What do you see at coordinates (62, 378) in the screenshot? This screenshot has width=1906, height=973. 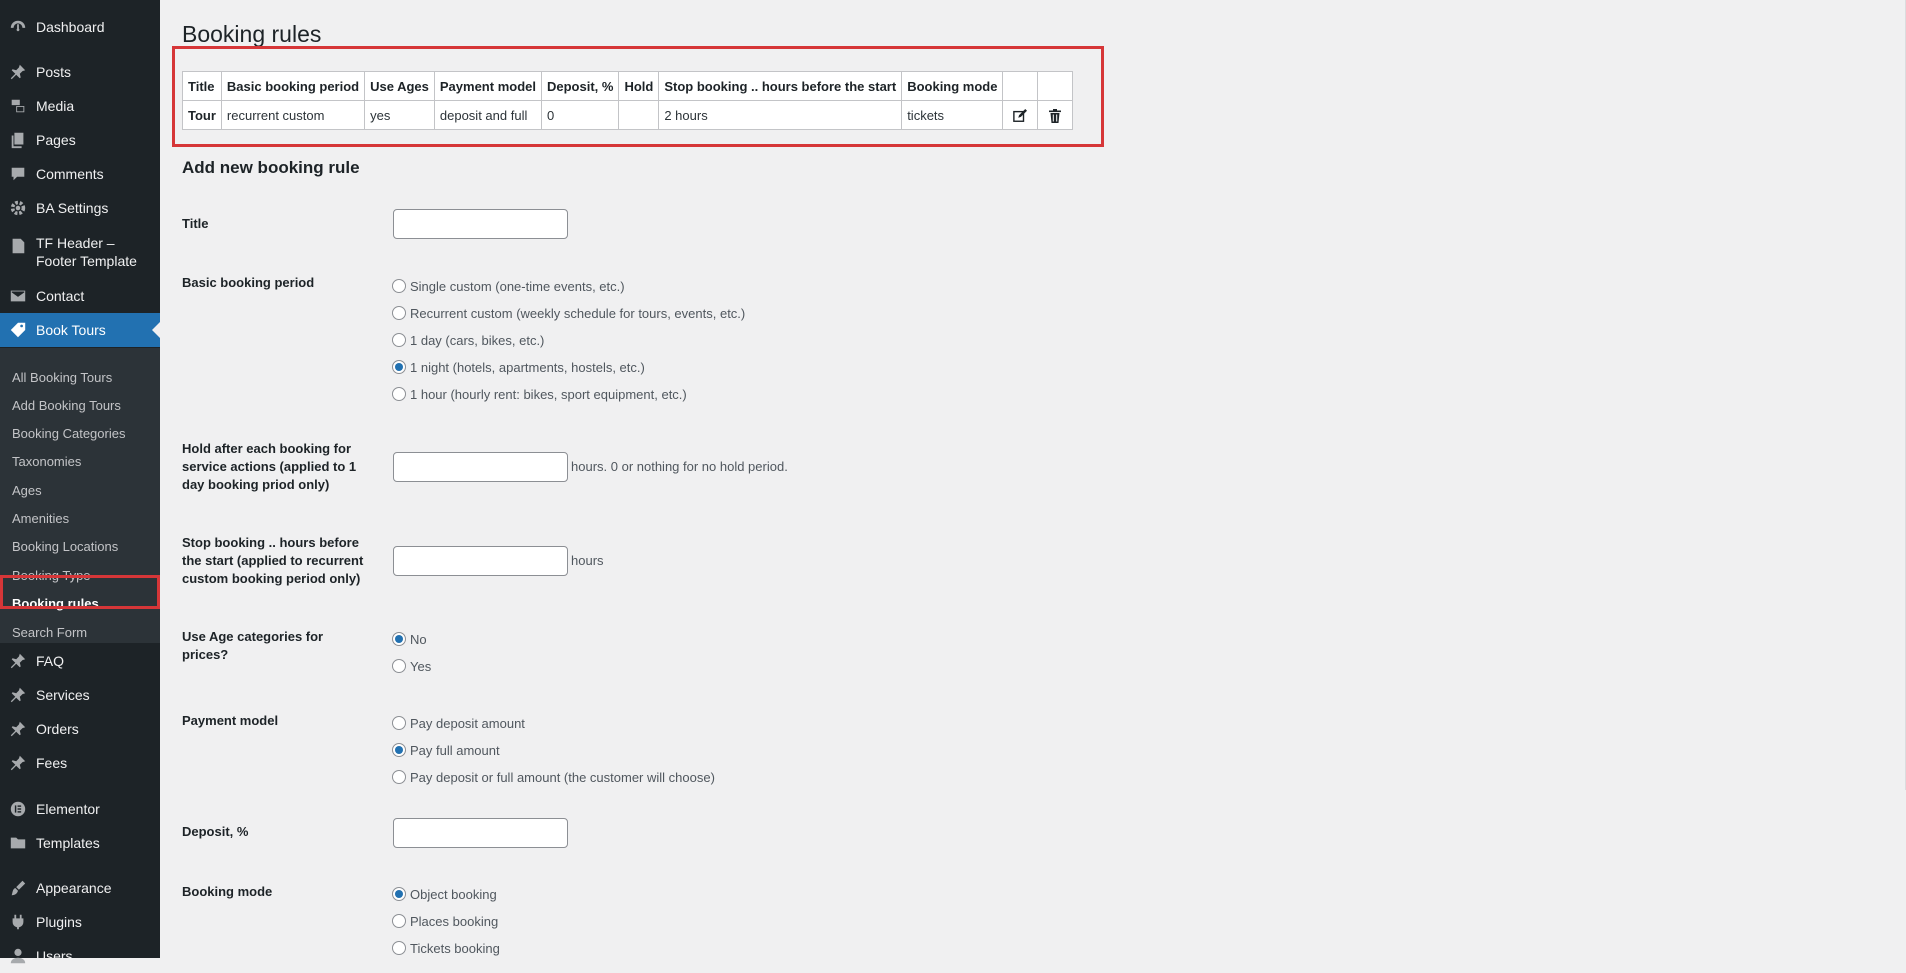 I see `submenu-all-booking-tours: All Booking Tours` at bounding box center [62, 378].